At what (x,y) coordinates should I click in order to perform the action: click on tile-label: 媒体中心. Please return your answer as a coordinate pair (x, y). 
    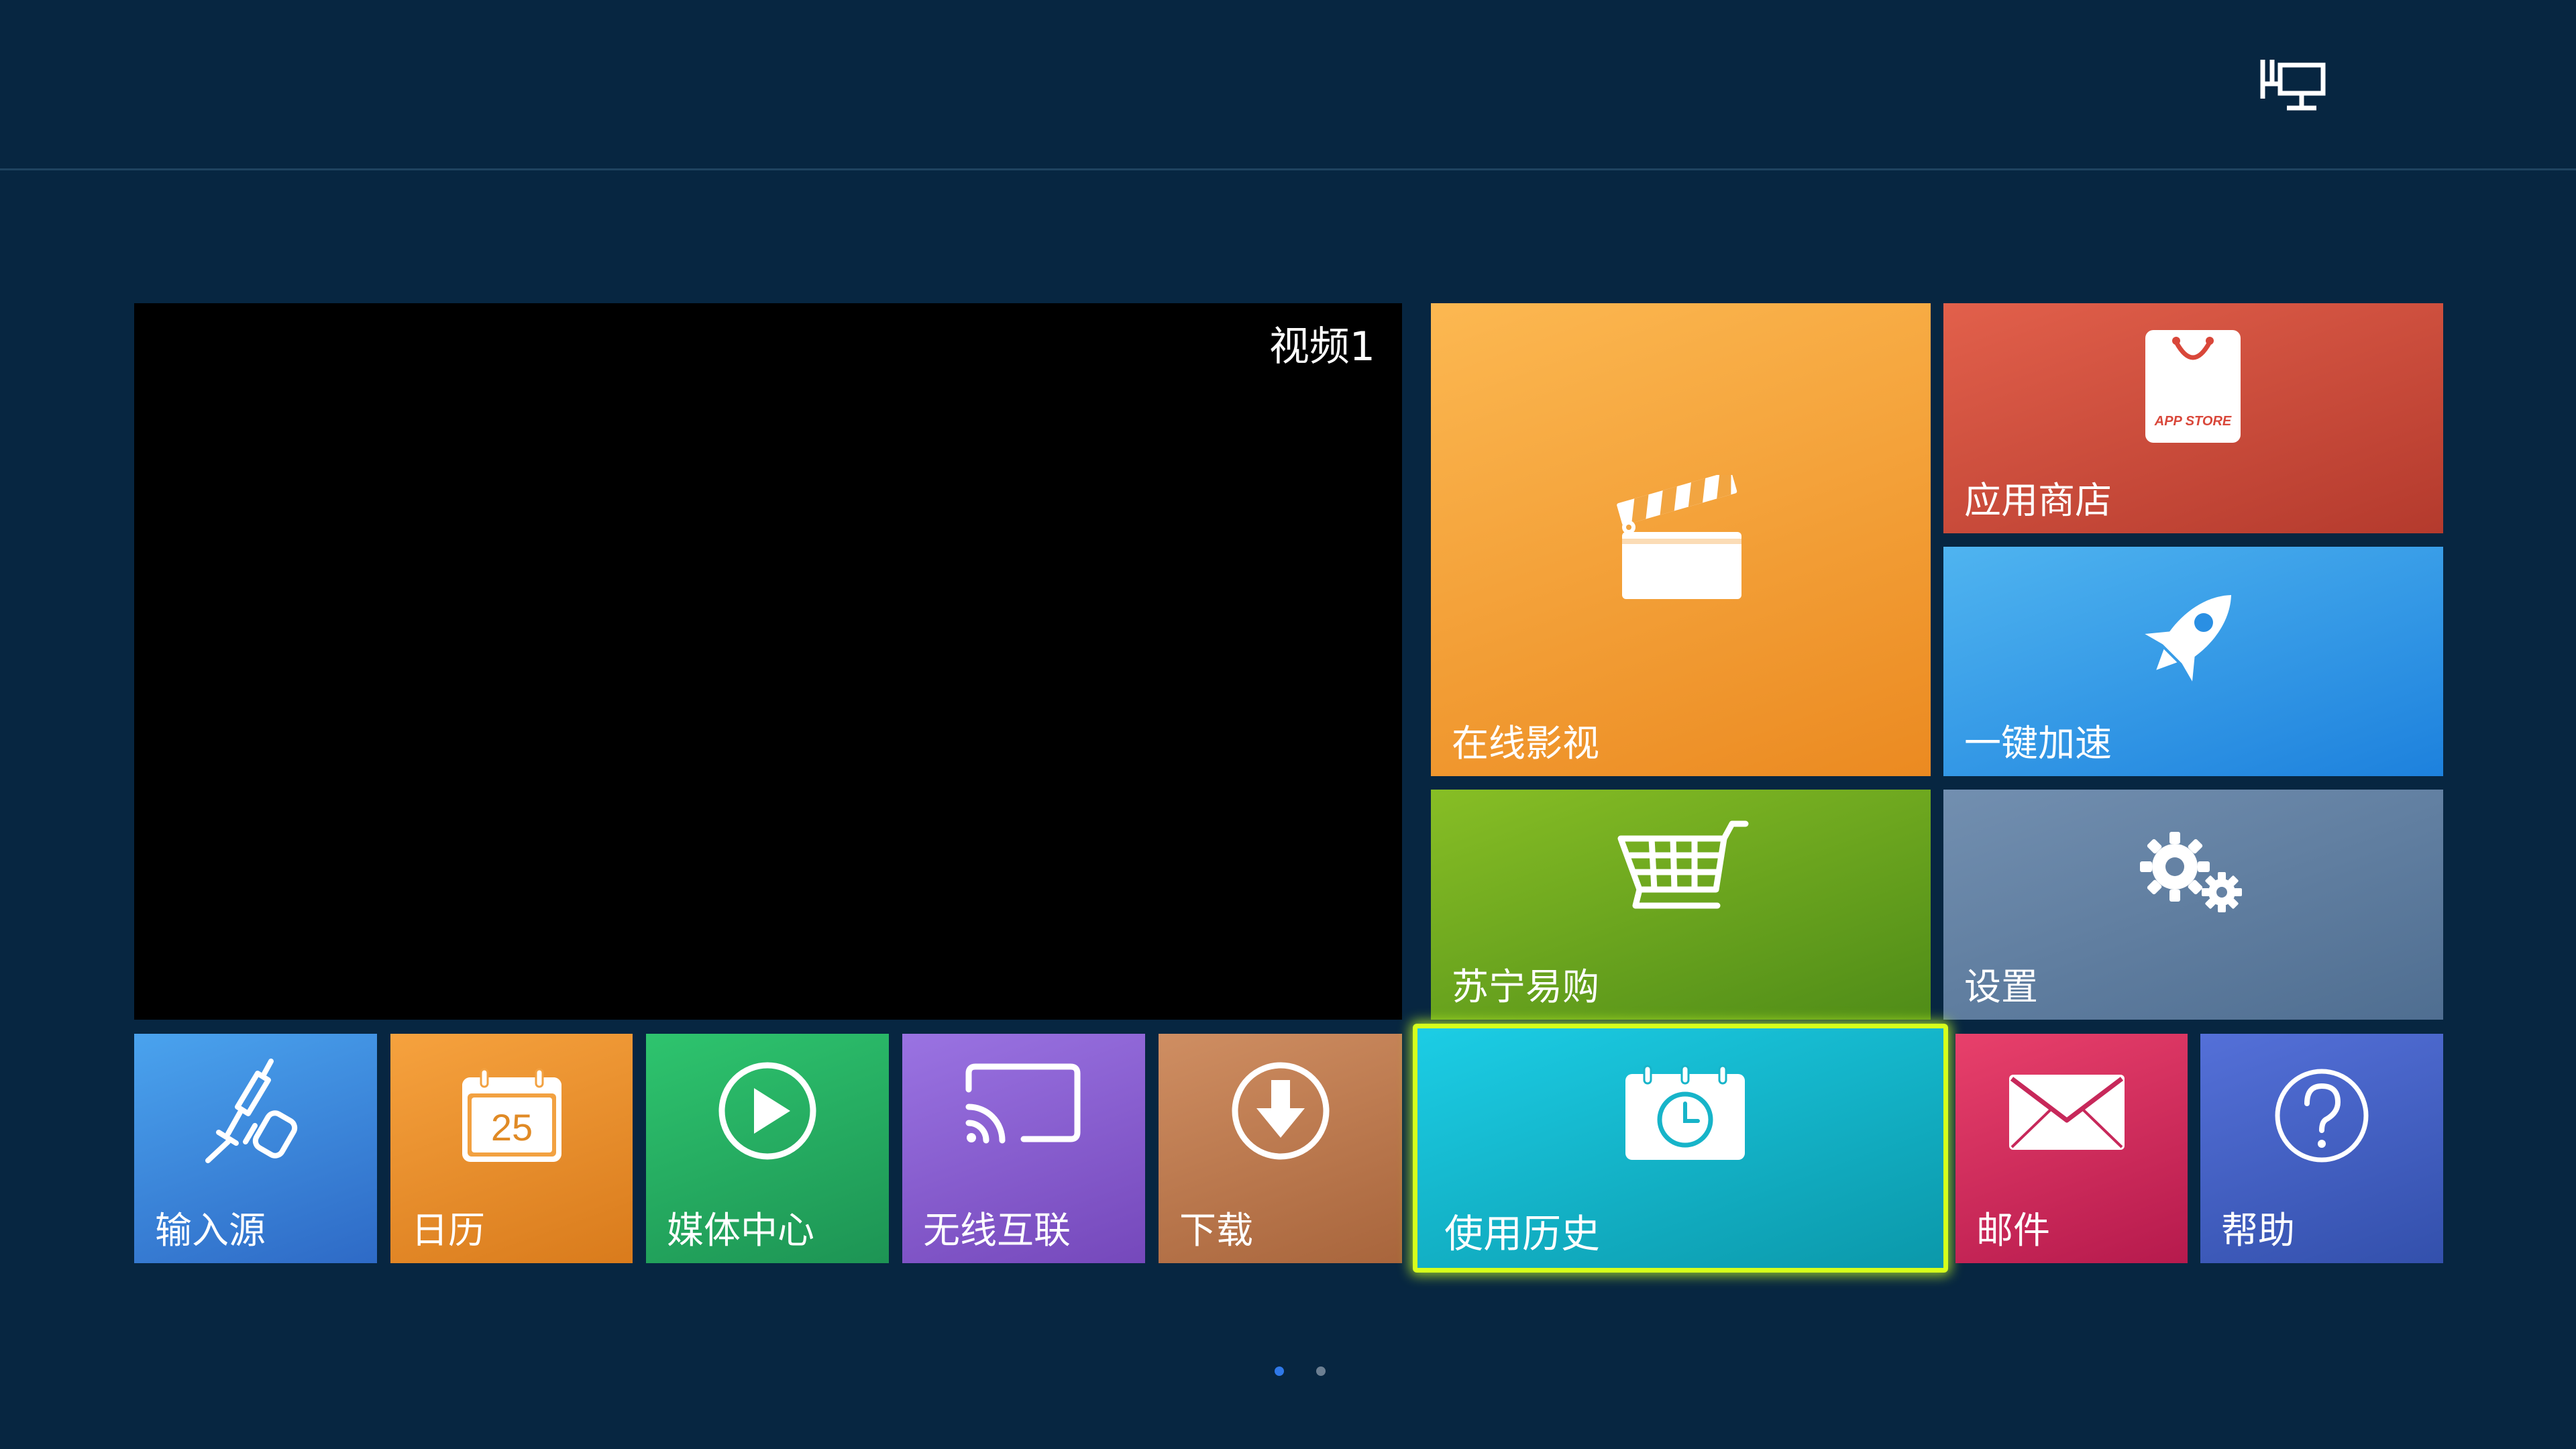
    Looking at the image, I should click on (741, 1230).